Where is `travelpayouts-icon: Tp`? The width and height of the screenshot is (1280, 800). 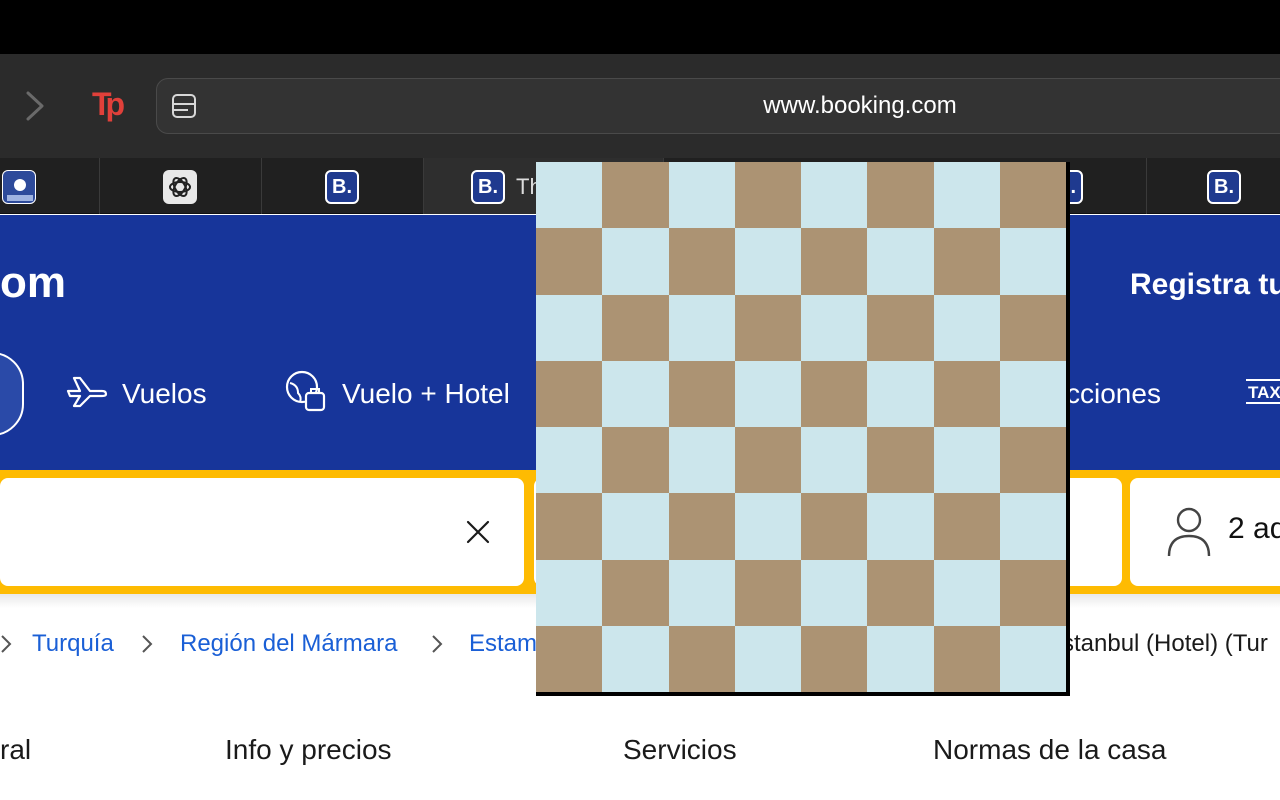 travelpayouts-icon: Tp is located at coordinates (112, 104).